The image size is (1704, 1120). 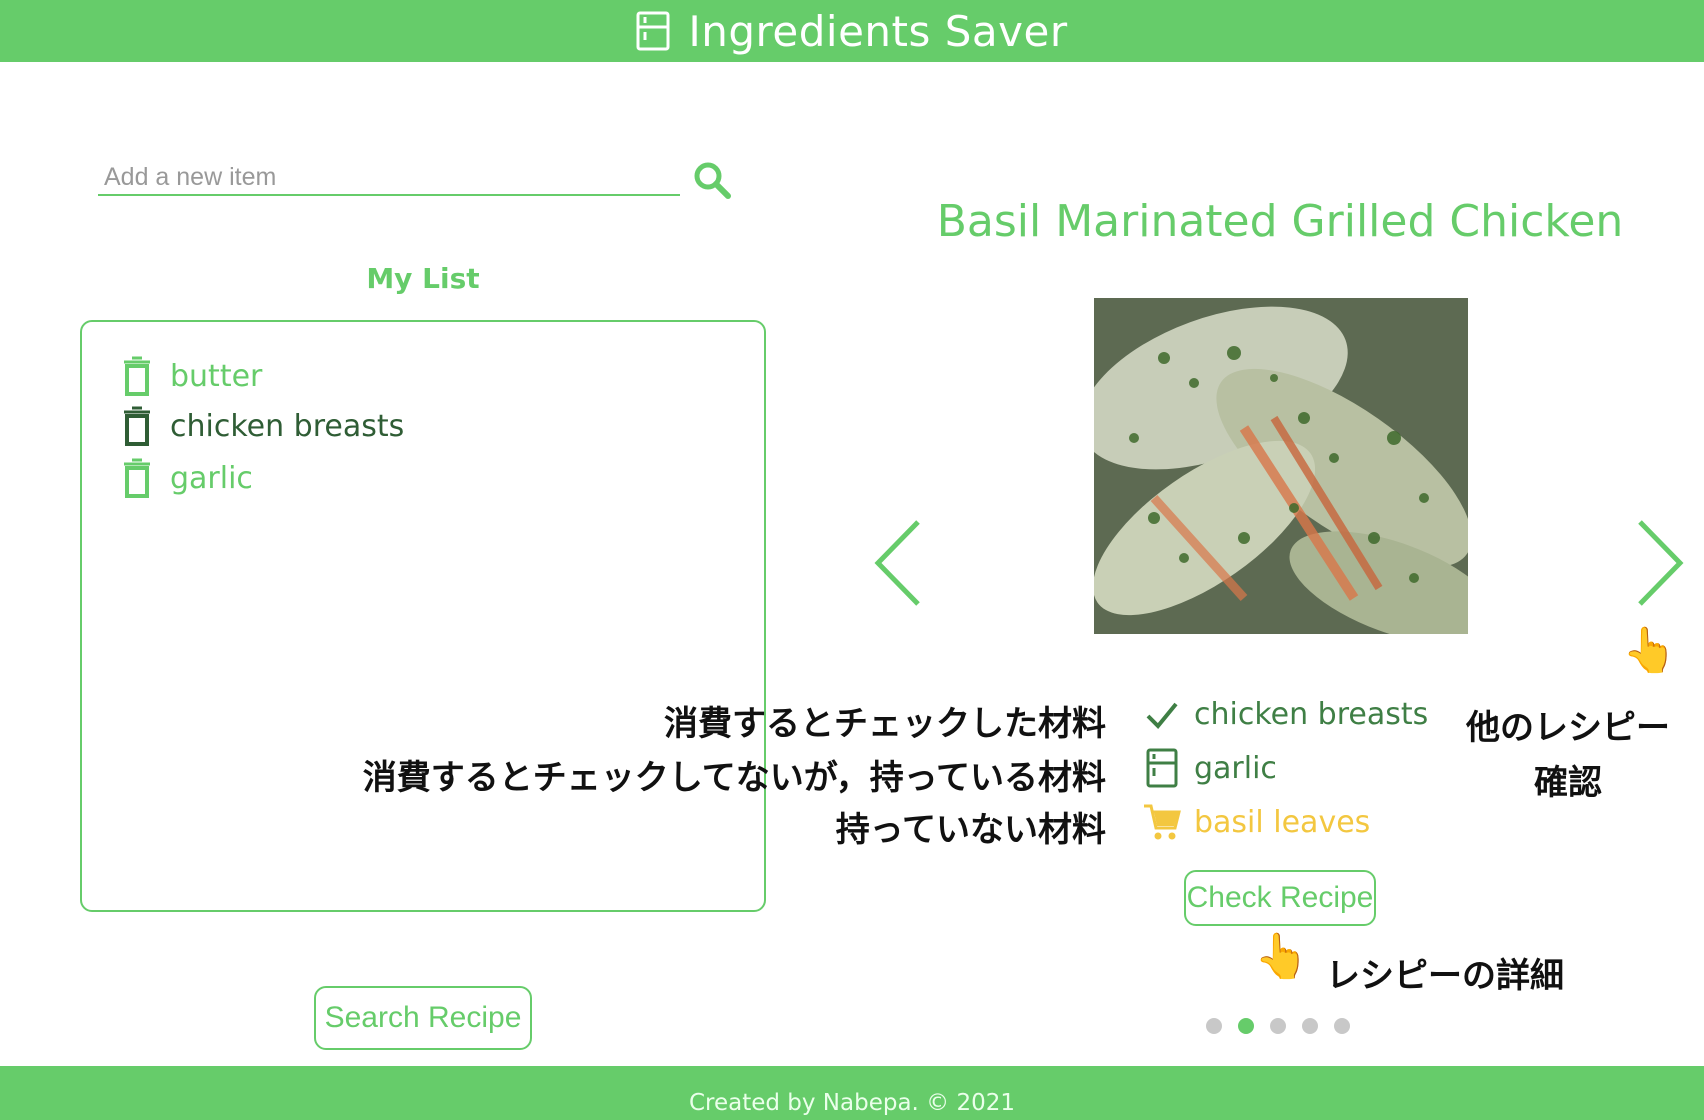 I want to click on annotation-recipe-detail: レシピーの詳細, so click(x=1445, y=976).